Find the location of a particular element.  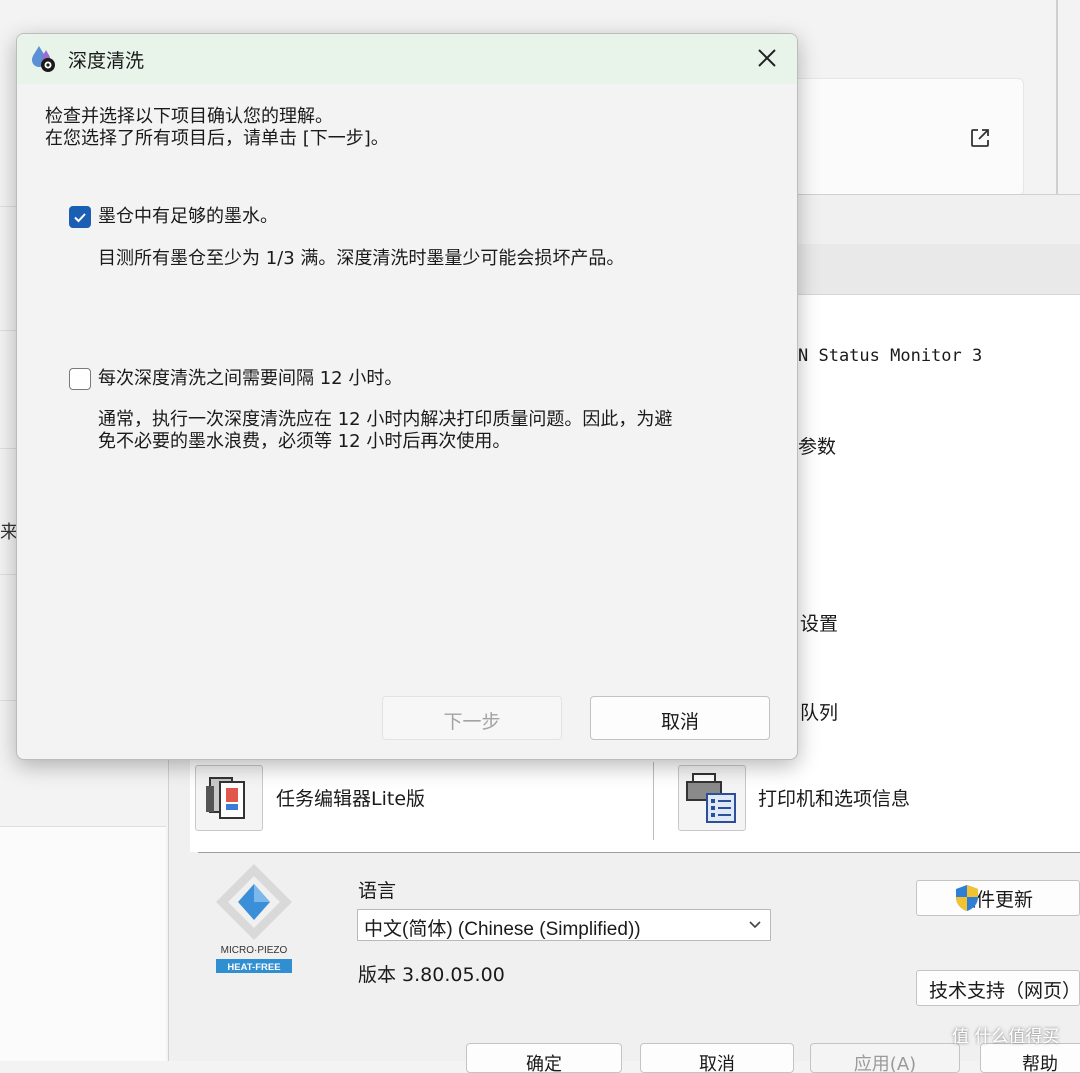

tech-support-button: 技术支持（网页） is located at coordinates (998, 988).